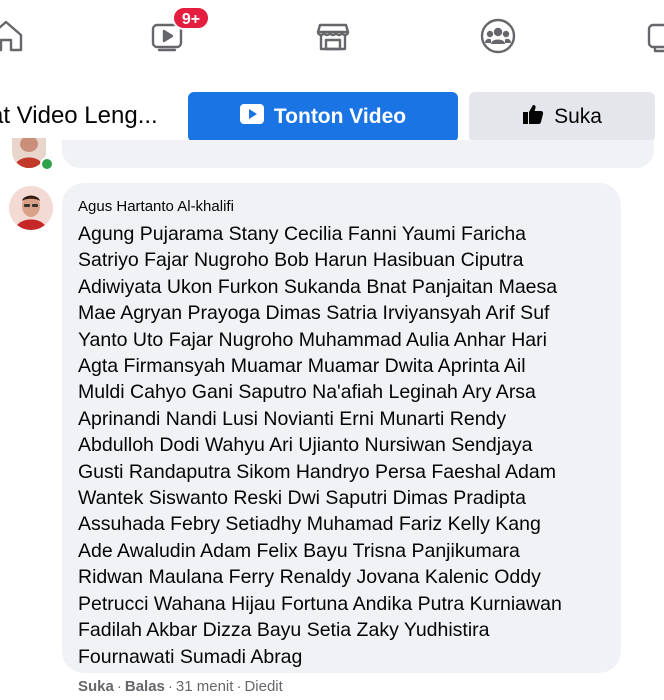 The width and height of the screenshot is (664, 700). I want to click on thumbs-up-icon, so click(533, 117).